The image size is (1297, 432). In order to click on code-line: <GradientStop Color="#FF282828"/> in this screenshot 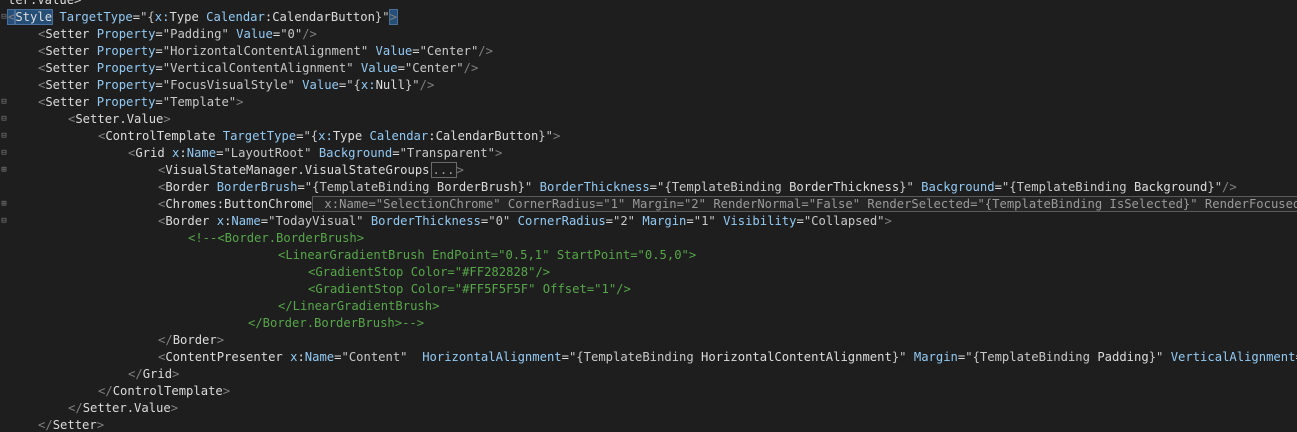, I will do `click(648, 272)`.